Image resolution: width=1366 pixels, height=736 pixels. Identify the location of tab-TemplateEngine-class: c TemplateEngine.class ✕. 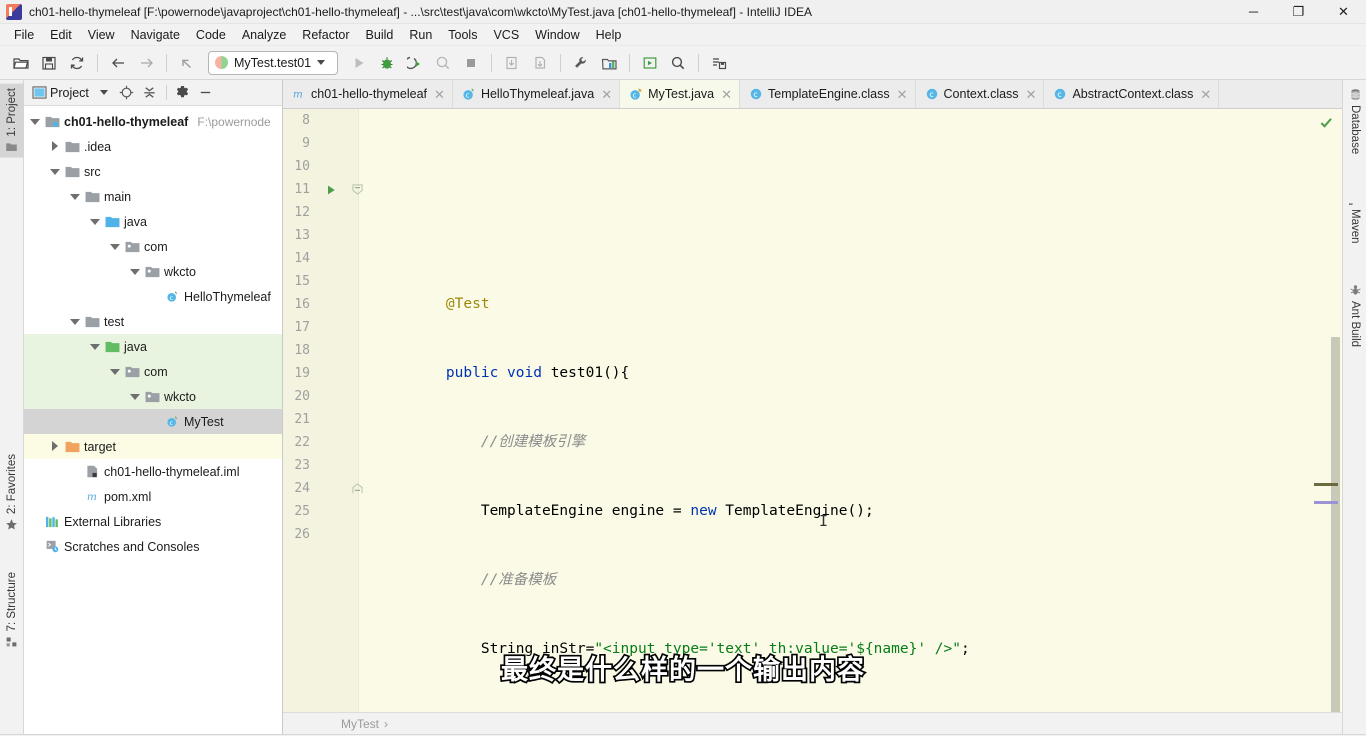
(828, 94).